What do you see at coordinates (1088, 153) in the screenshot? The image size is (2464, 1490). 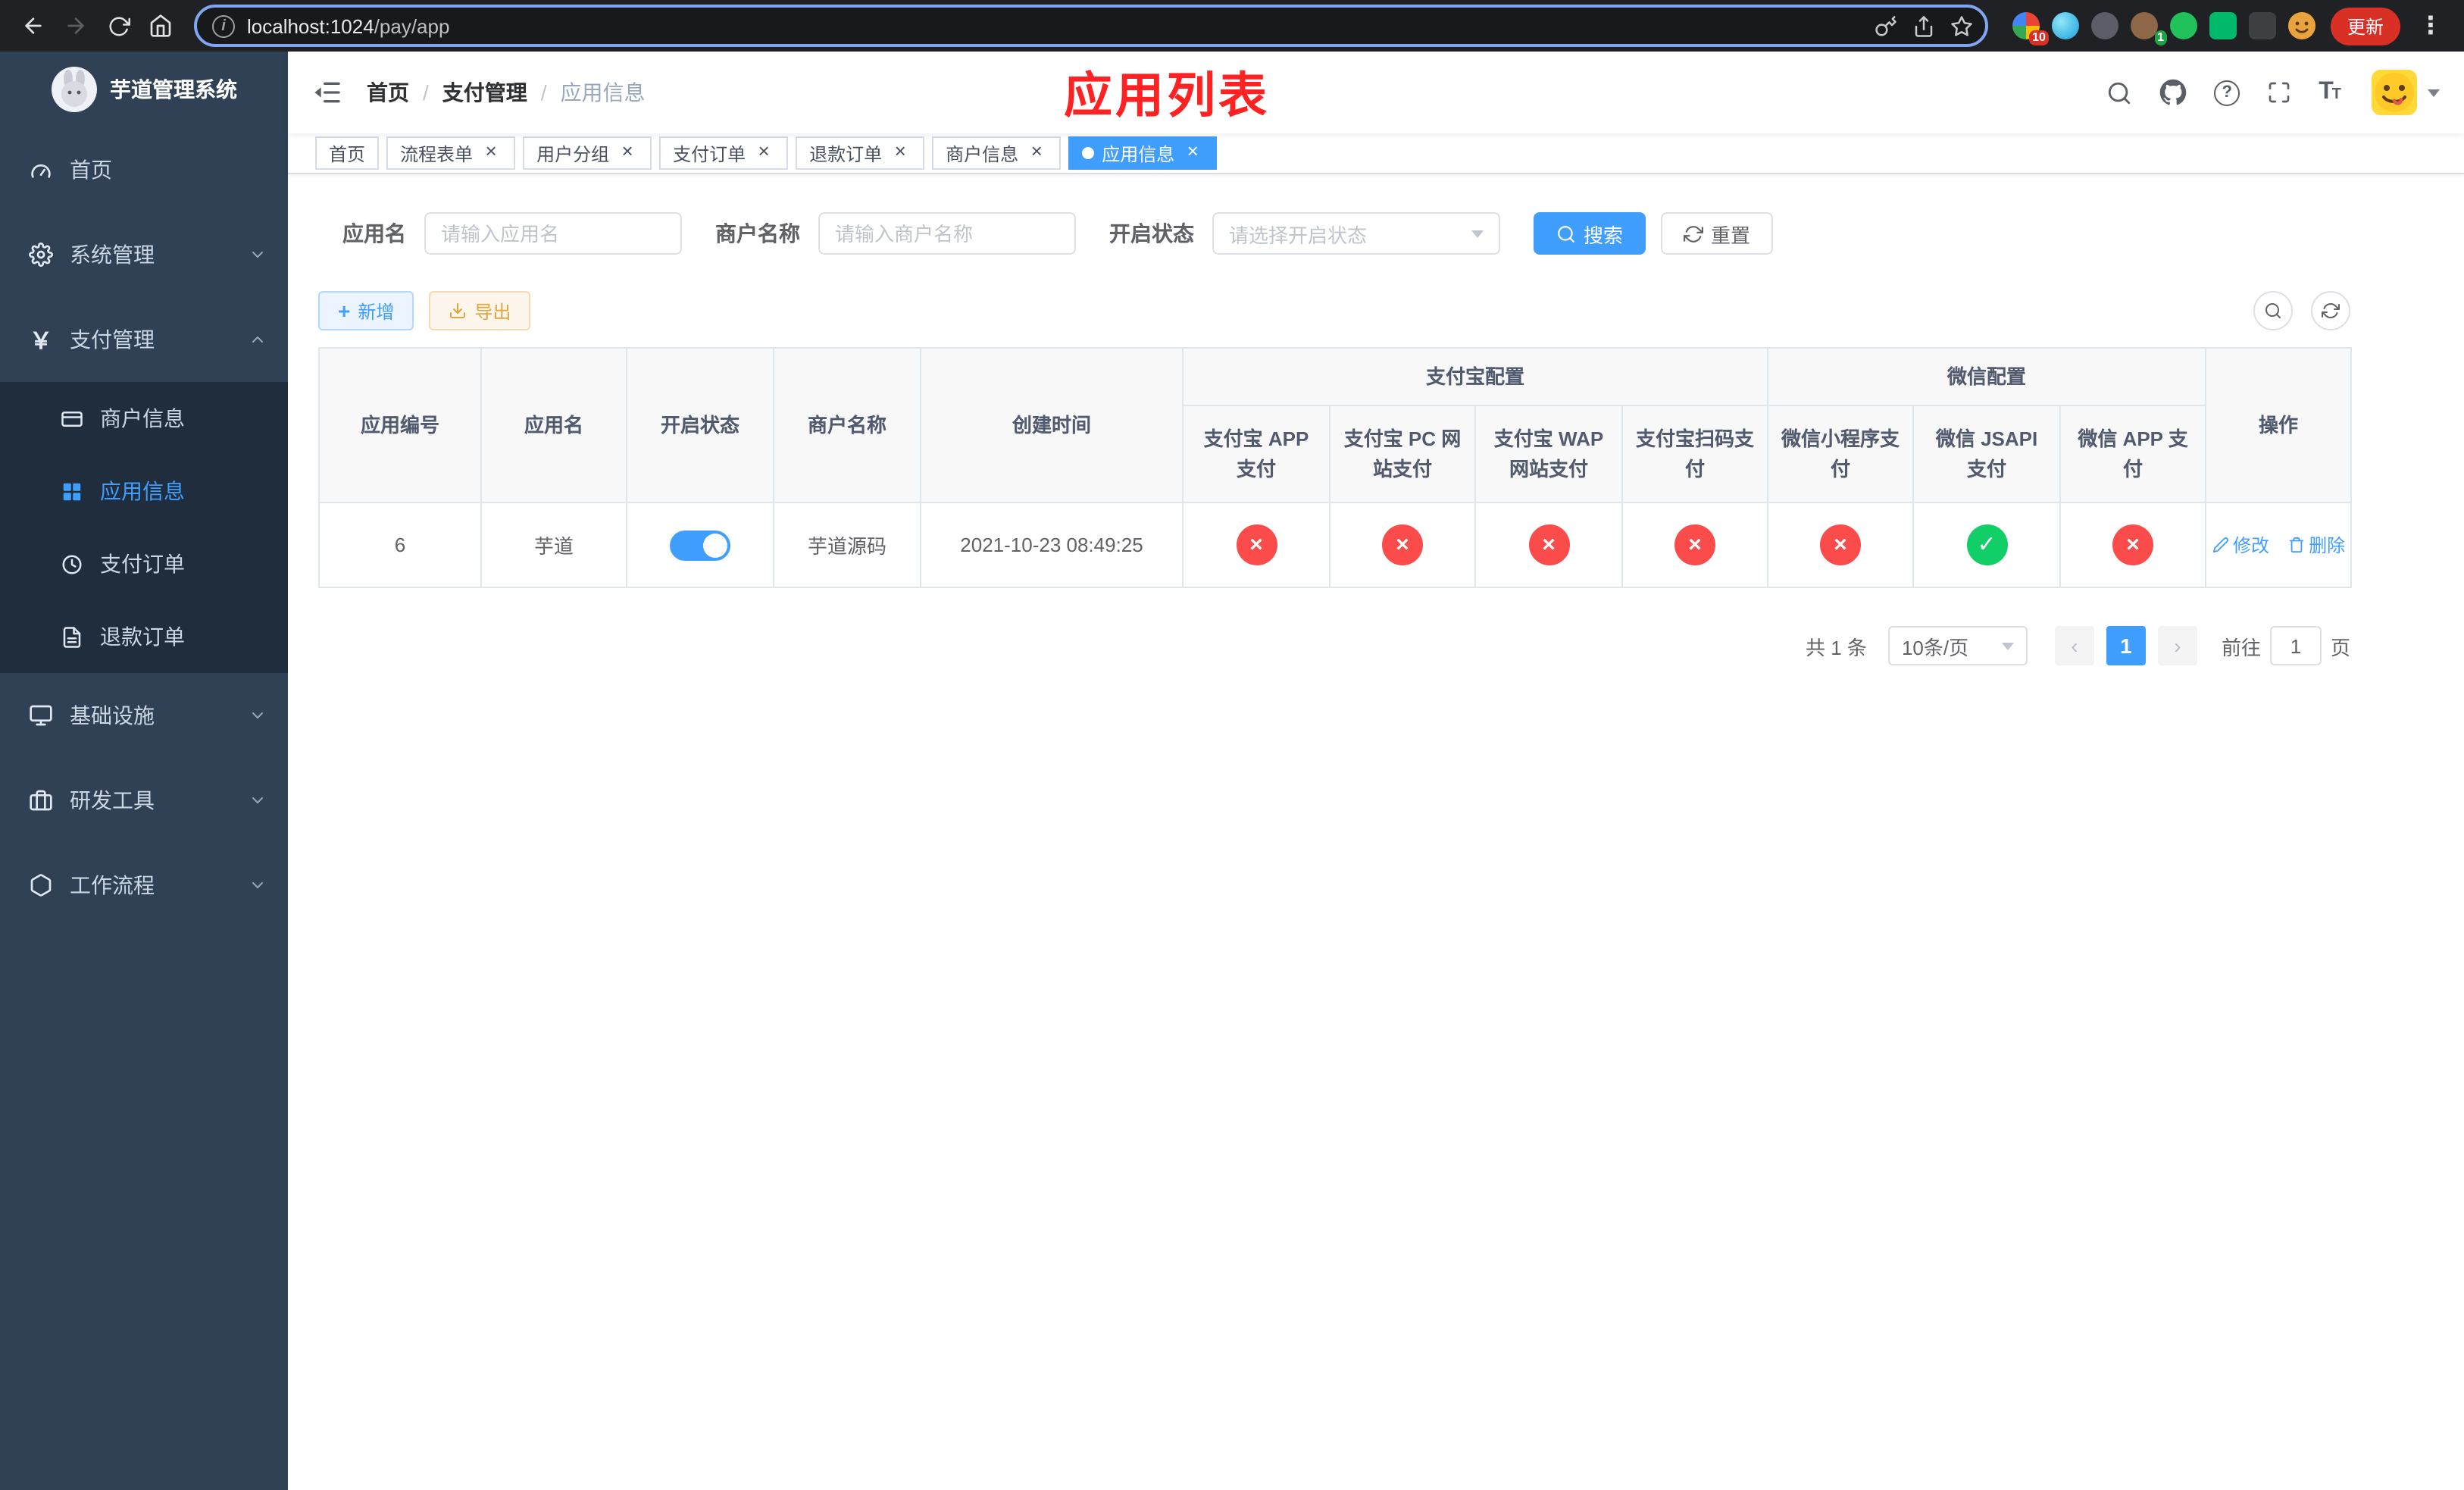 I see `active-tab-dot` at bounding box center [1088, 153].